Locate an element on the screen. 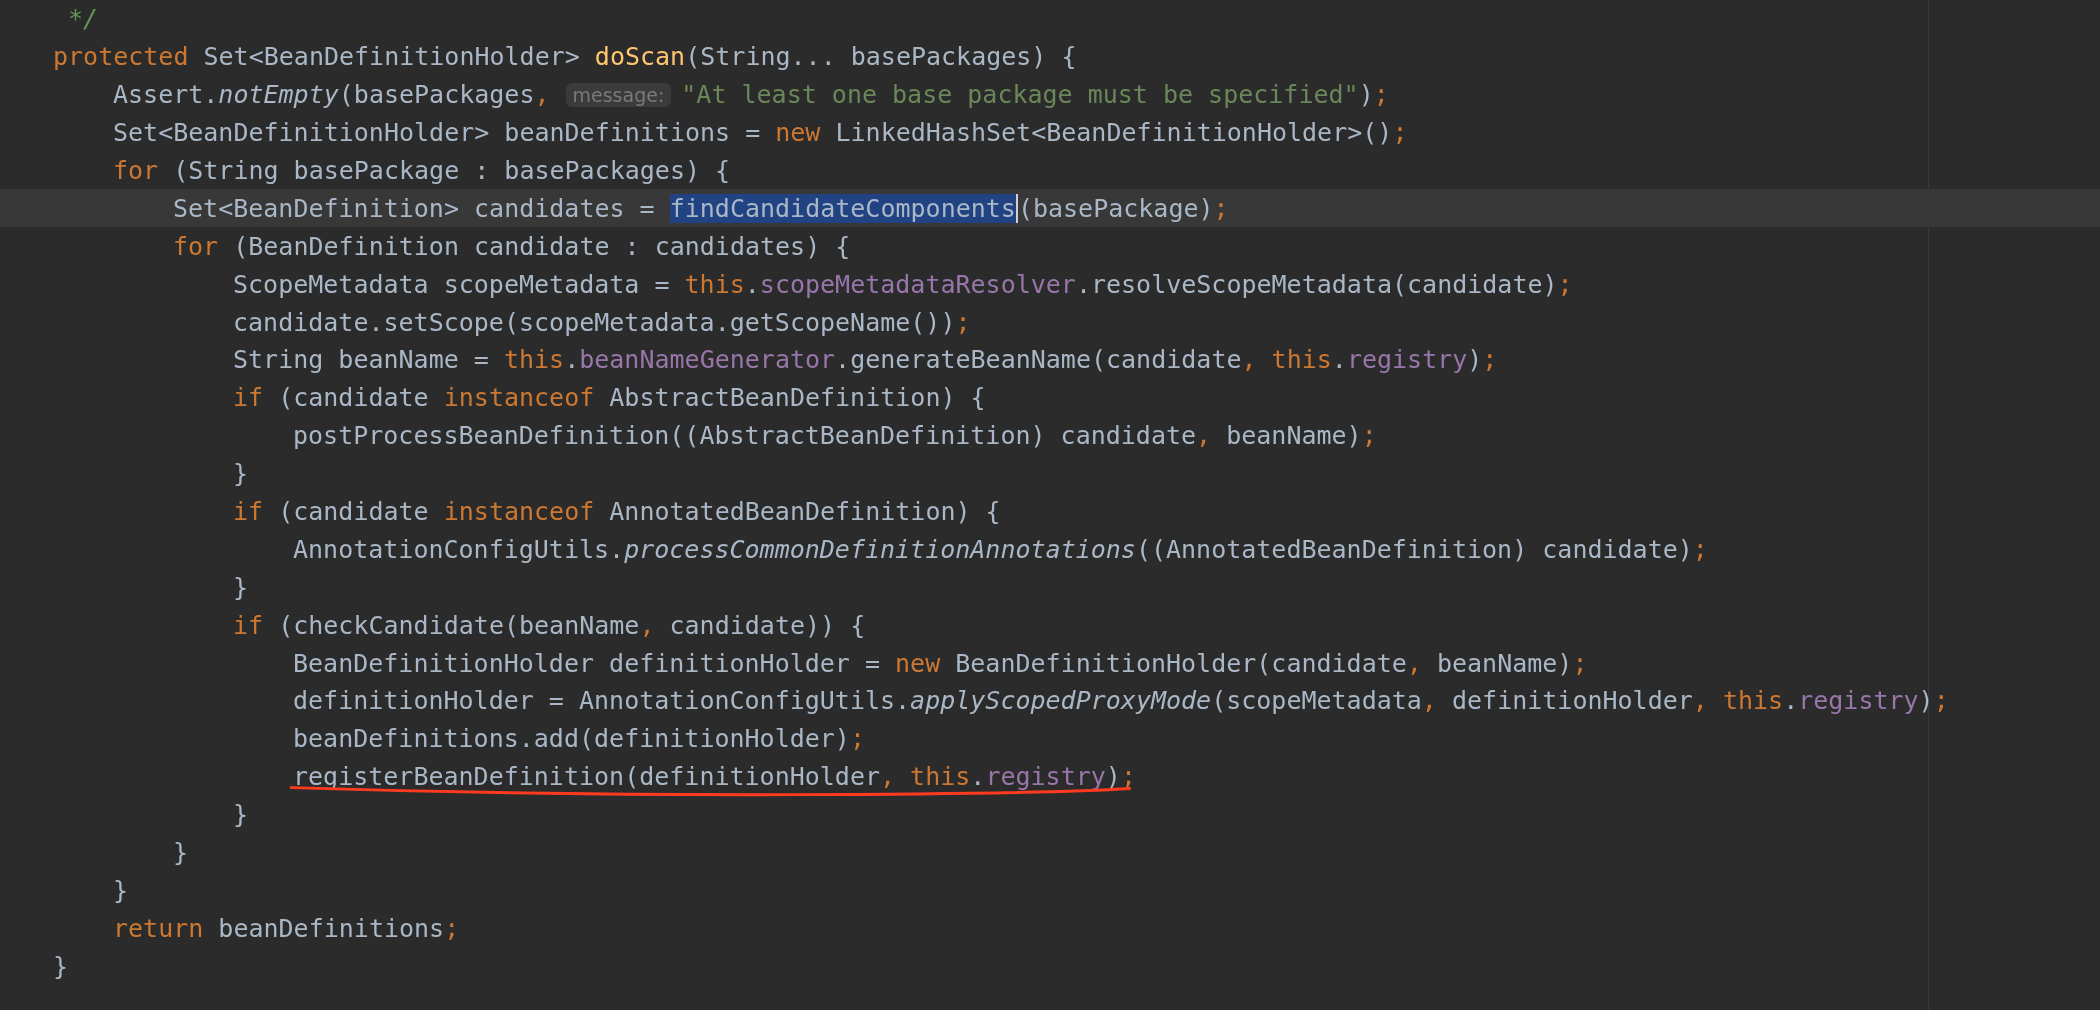 This screenshot has width=2100, height=1010. code-text: BeanDefinitionHolder definitionHolder = new BeanDefinitionHolder(candidate, beanName); is located at coordinates (940, 663).